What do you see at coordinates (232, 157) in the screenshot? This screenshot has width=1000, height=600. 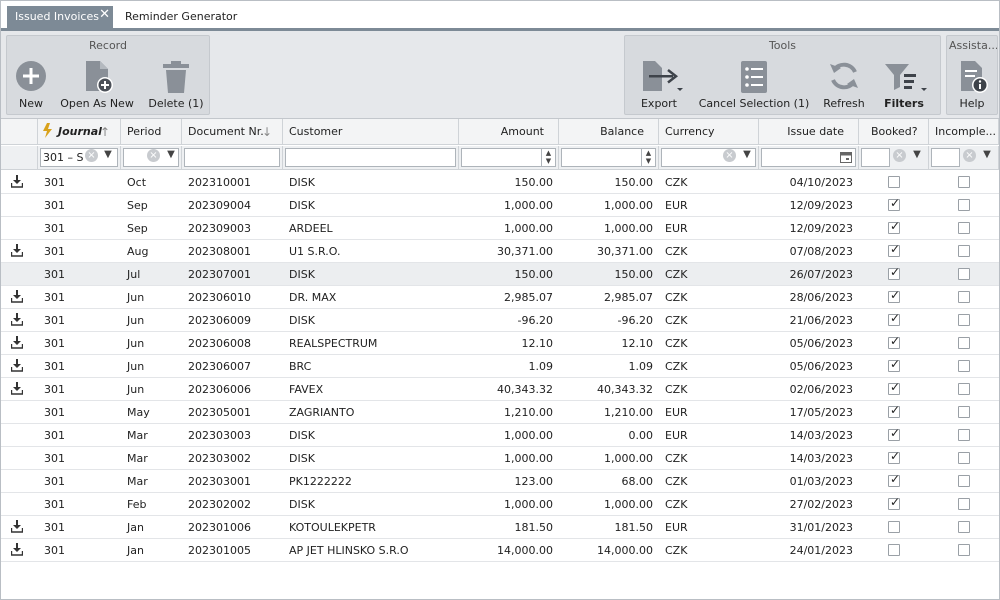 I see `document-filter-input` at bounding box center [232, 157].